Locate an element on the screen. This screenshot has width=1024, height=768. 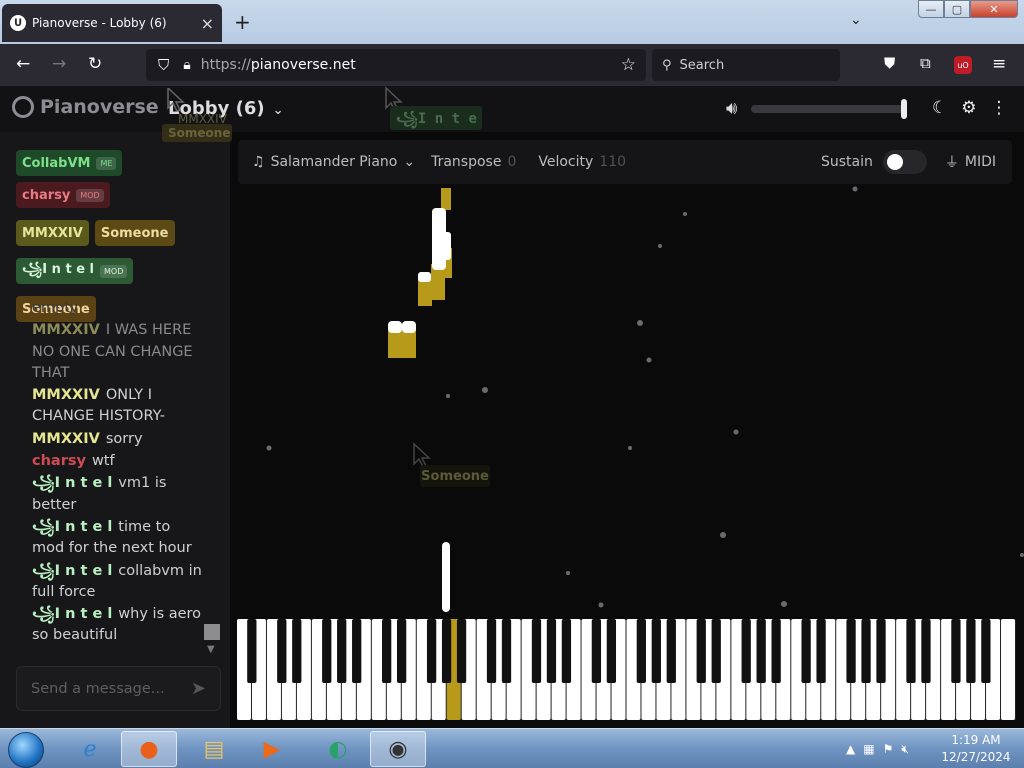
chat-input: Send a message... ➤ is located at coordinates (118, 688).